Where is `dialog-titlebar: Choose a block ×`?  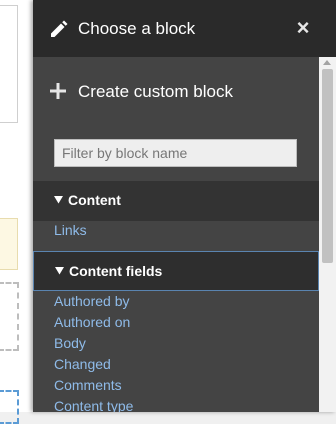 dialog-titlebar: Choose a block × is located at coordinates (184, 28).